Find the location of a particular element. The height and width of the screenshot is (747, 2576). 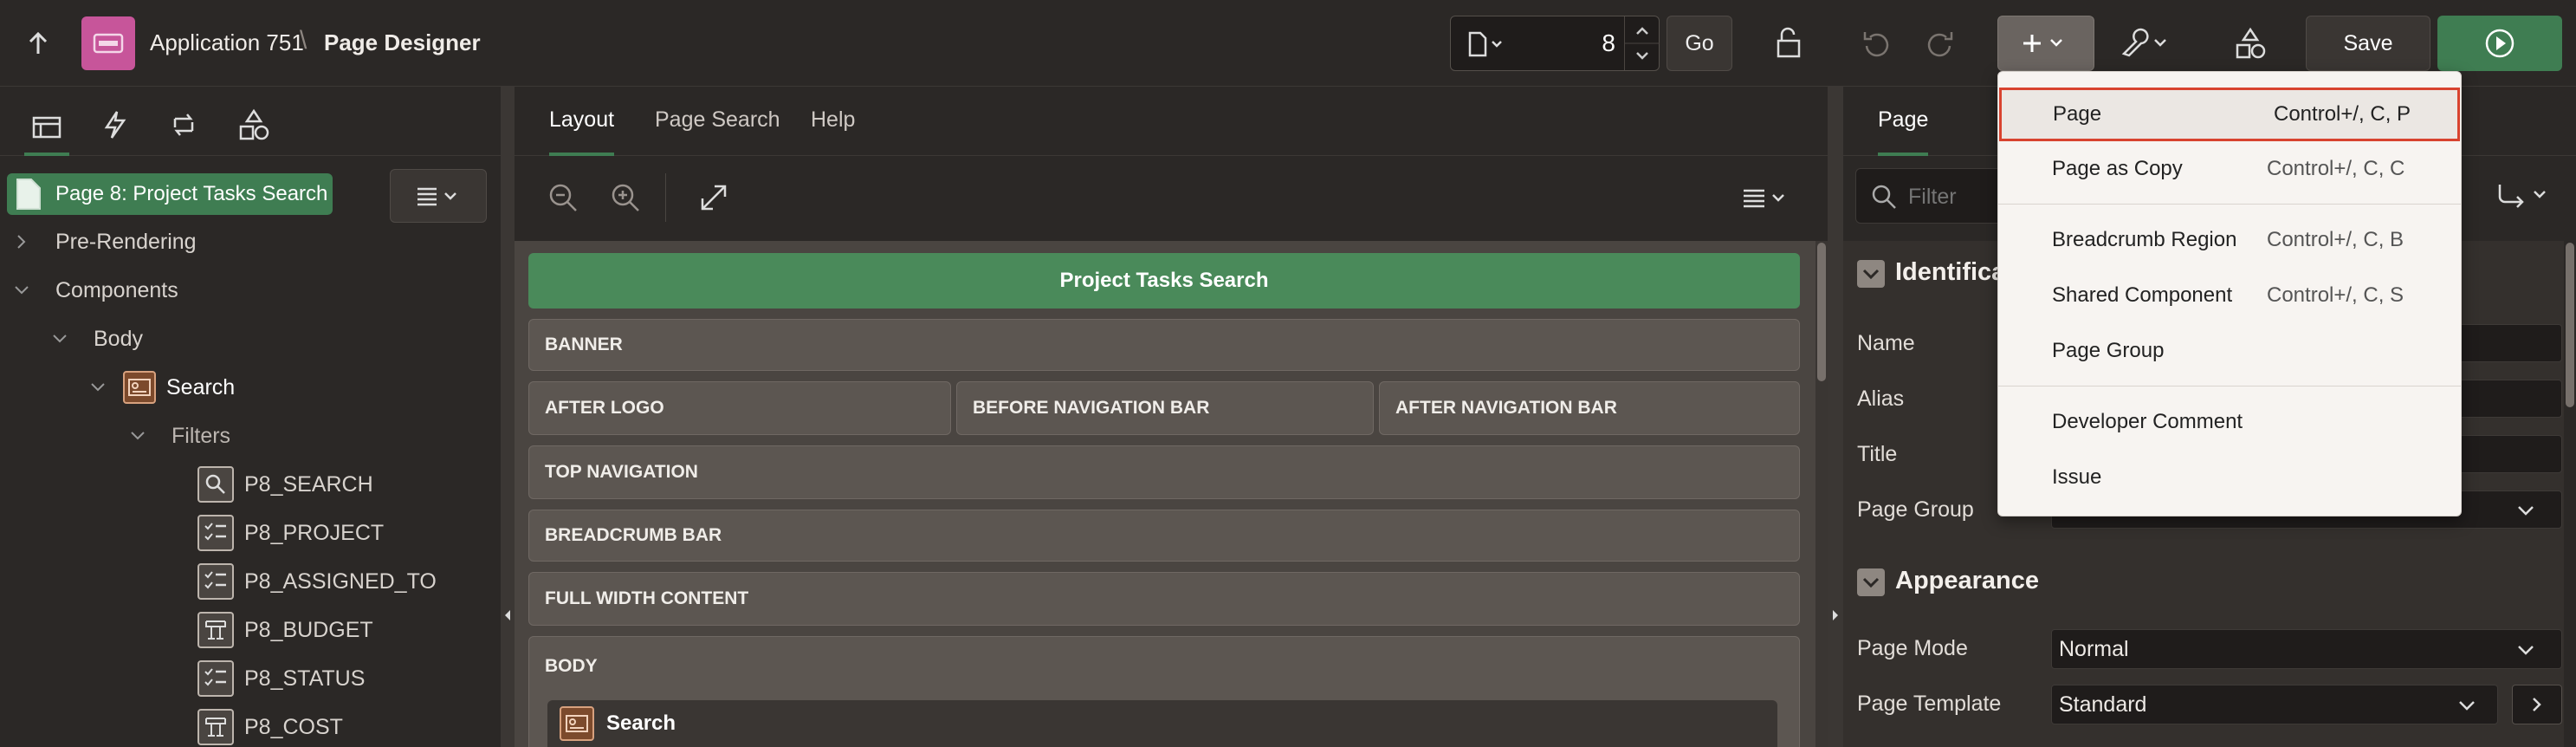

layout-menu-button is located at coordinates (1765, 198).